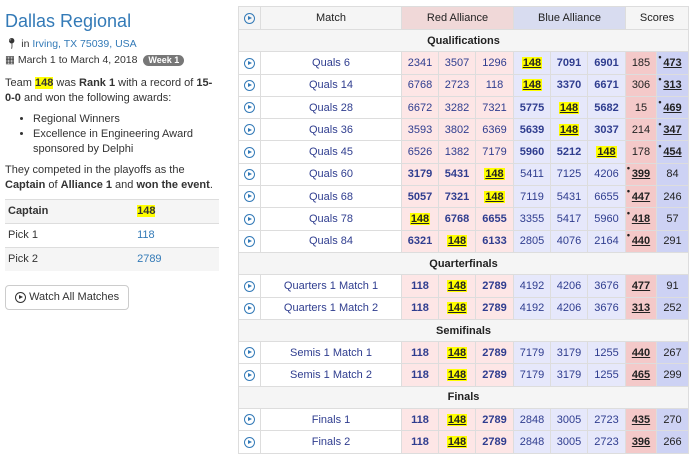 This screenshot has height=454, width=689. What do you see at coordinates (569, 152) in the screenshot?
I see `blue-team-cell: 5212` at bounding box center [569, 152].